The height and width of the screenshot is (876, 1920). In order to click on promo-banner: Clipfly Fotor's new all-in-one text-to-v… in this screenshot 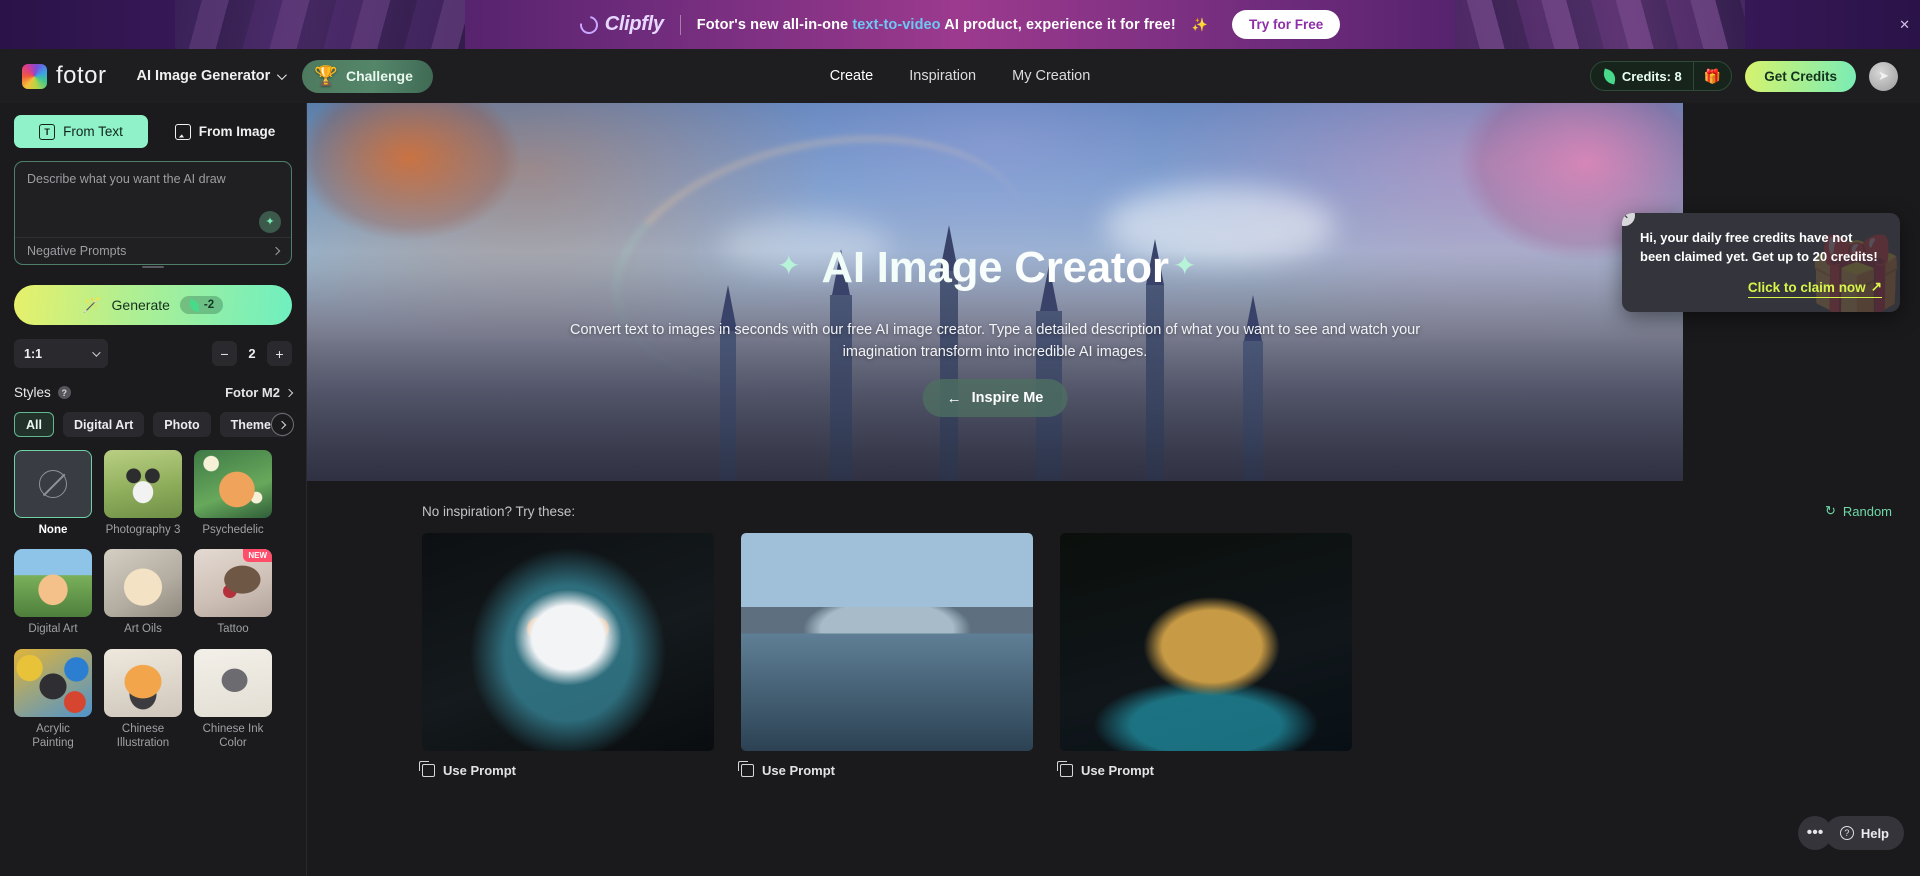, I will do `click(960, 24)`.